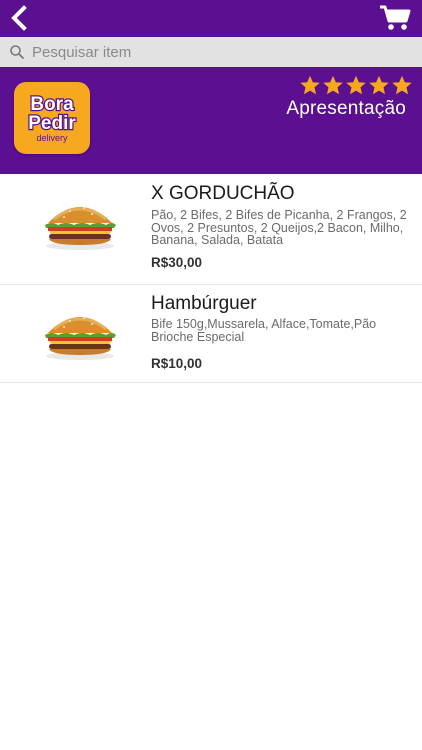 Image resolution: width=422 pixels, height=750 pixels. What do you see at coordinates (223, 193) in the screenshot?
I see `item-name: X GORDUCHÃO` at bounding box center [223, 193].